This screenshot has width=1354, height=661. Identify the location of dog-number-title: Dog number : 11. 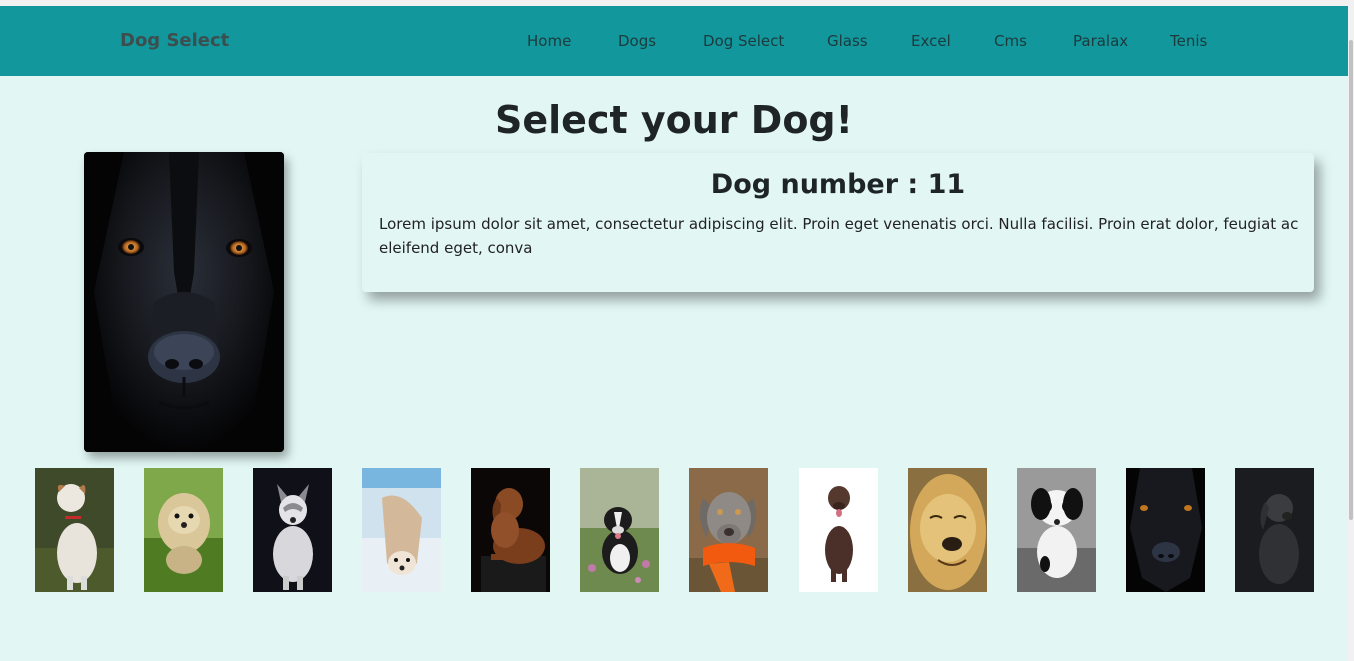
(838, 184).